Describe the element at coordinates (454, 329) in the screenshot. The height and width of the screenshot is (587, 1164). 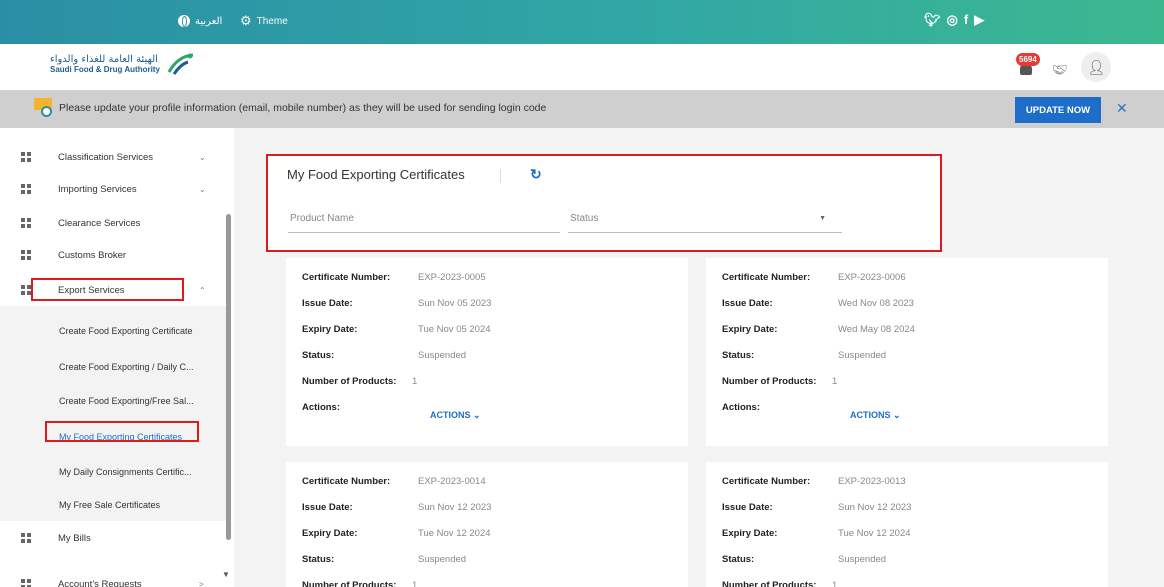
I see `expiry-date: Tue Nov 05 2024` at that location.